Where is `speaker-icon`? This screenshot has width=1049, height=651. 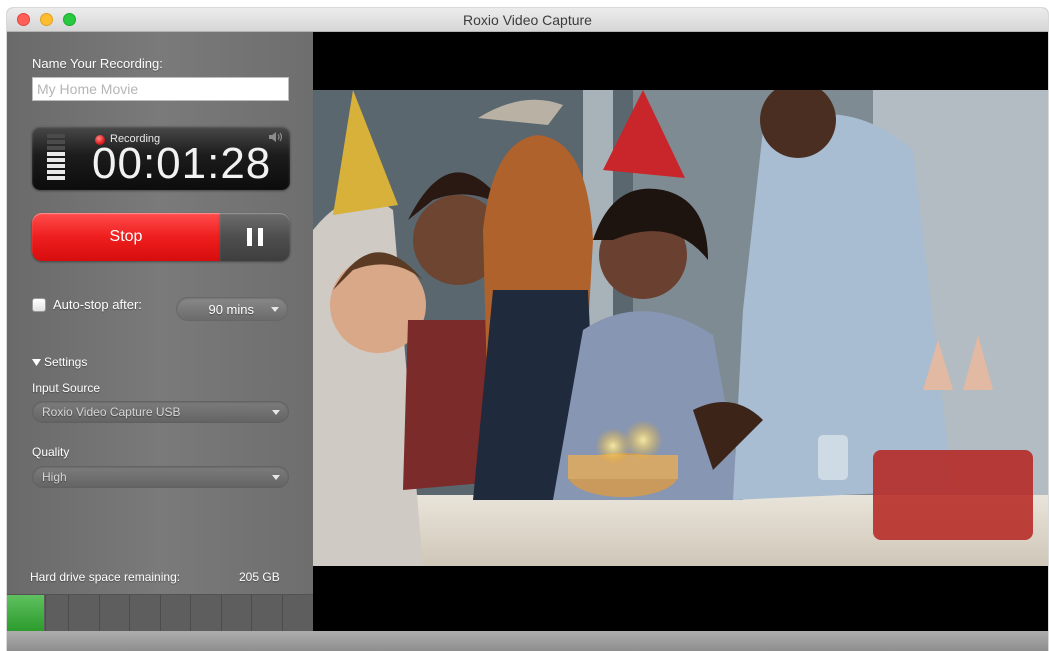 speaker-icon is located at coordinates (276, 137).